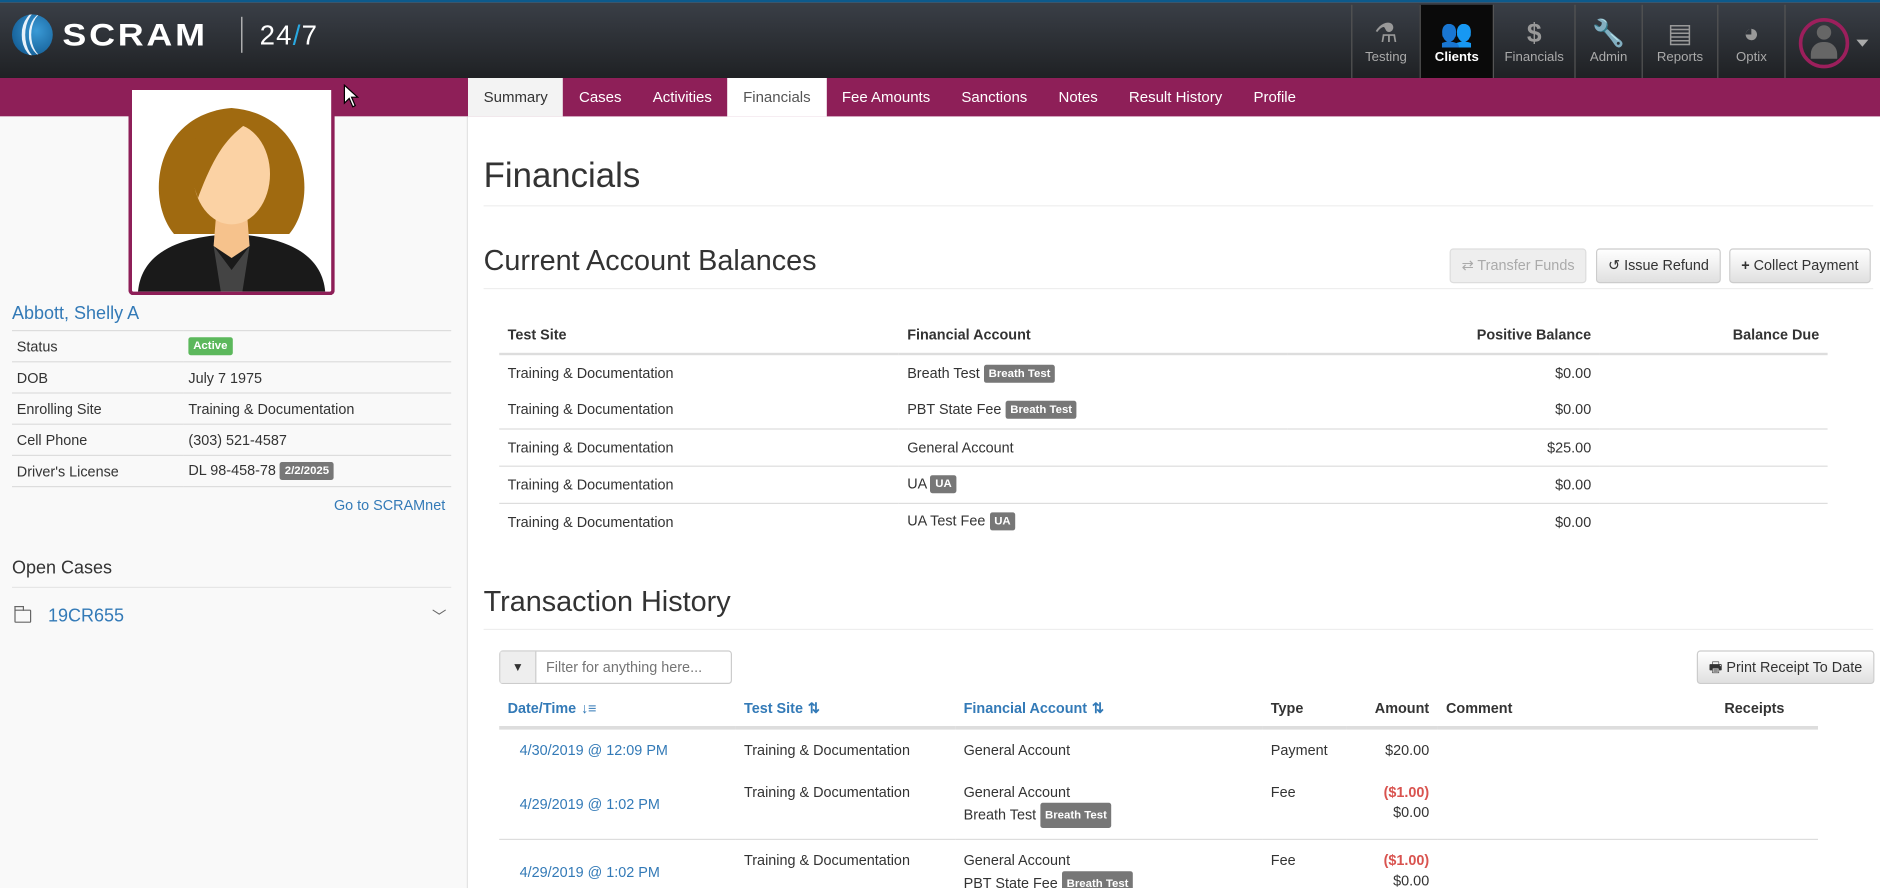  I want to click on info-value: (303) 521-4587, so click(317, 439).